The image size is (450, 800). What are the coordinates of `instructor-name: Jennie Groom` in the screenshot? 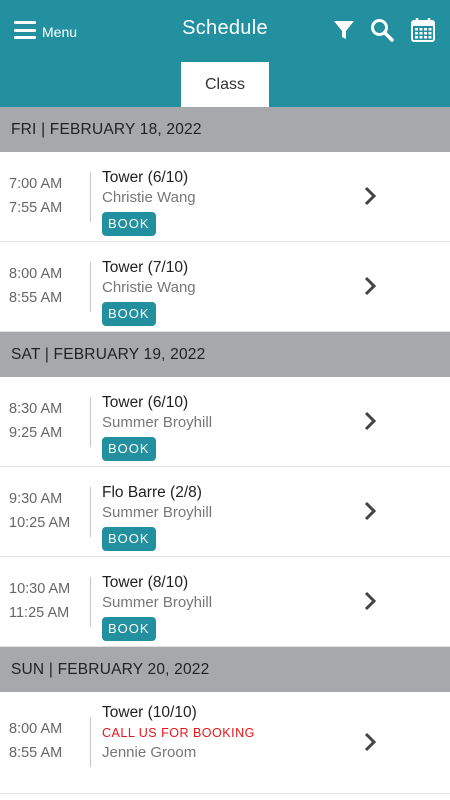 It's located at (149, 752).